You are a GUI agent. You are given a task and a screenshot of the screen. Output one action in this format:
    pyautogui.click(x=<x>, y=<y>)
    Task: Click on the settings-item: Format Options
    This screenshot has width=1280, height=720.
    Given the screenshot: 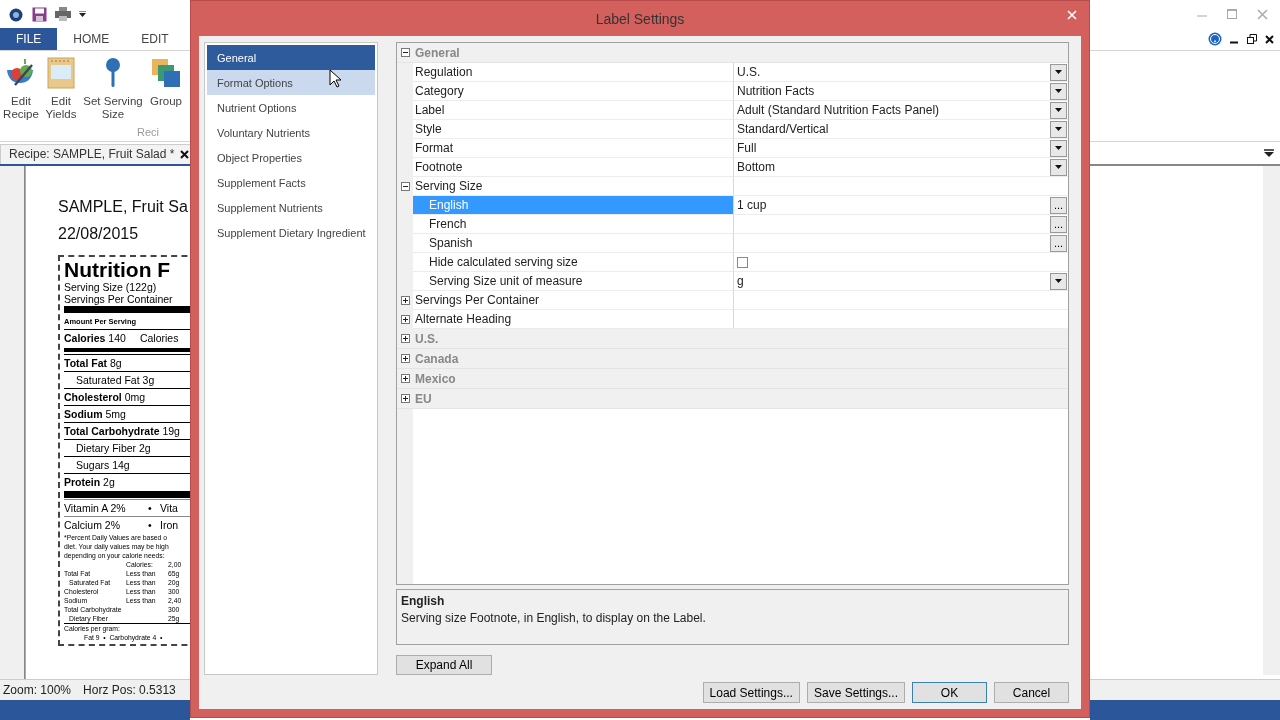 What is the action you would take?
    pyautogui.click(x=291, y=82)
    